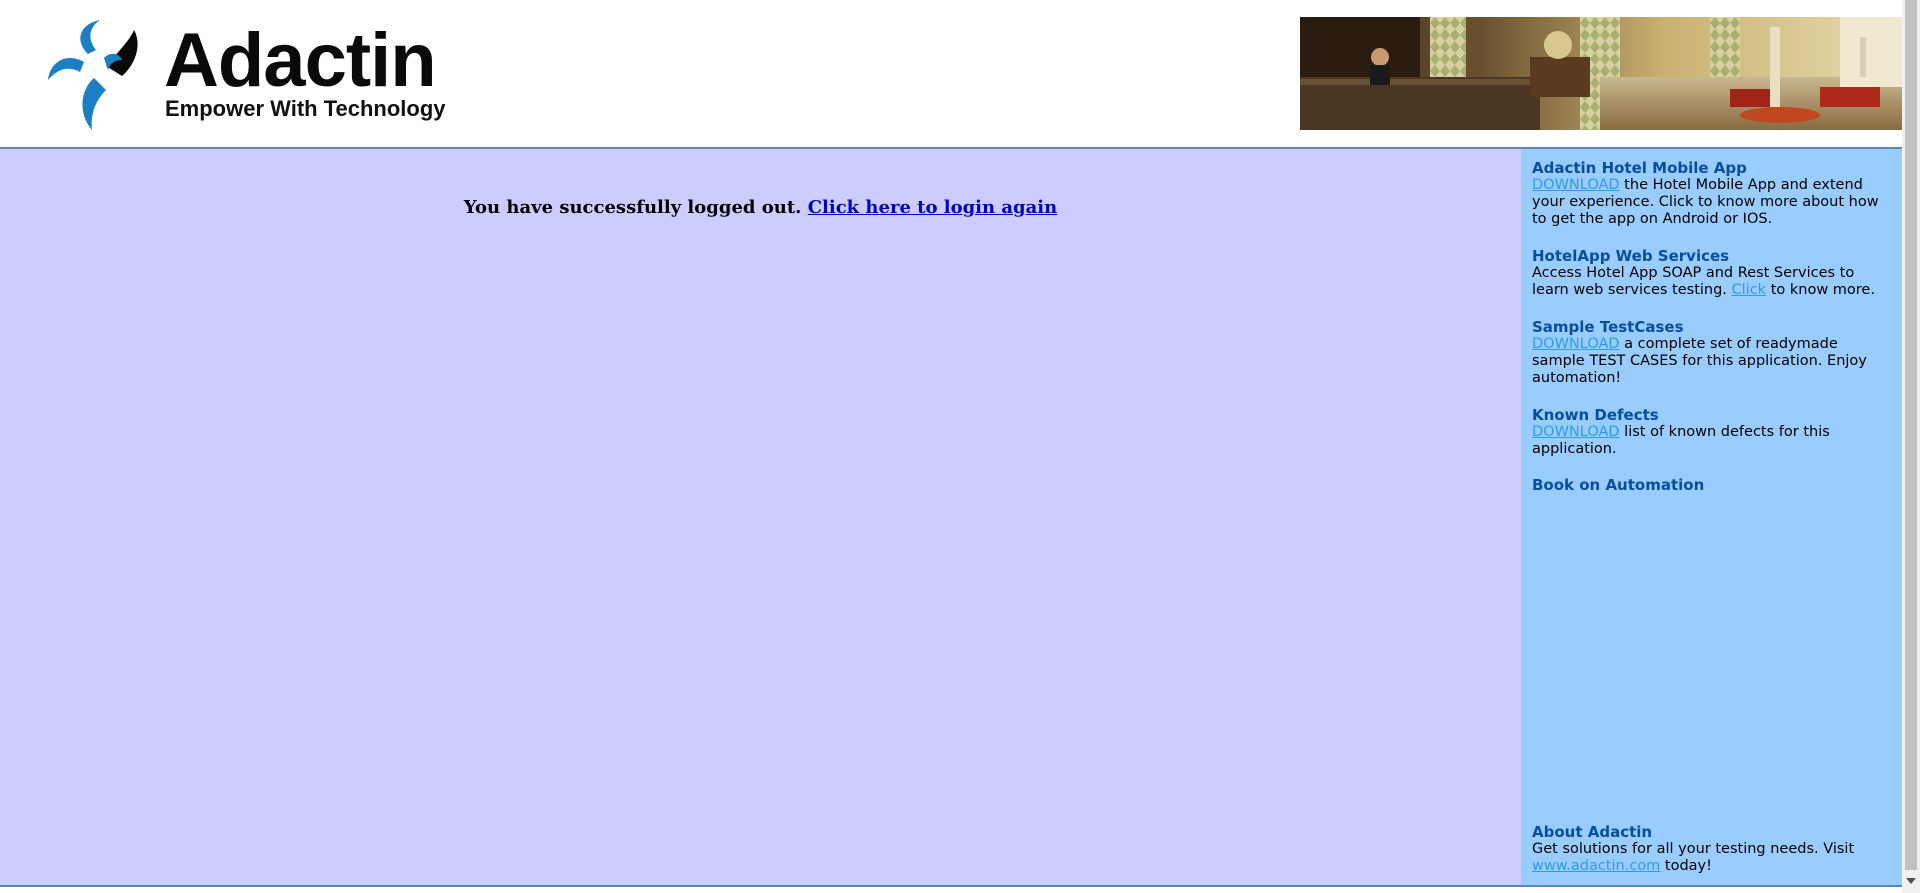  Describe the element at coordinates (1576, 185) in the screenshot. I see `mobile-app-download-link: DOWNLOAD` at that location.